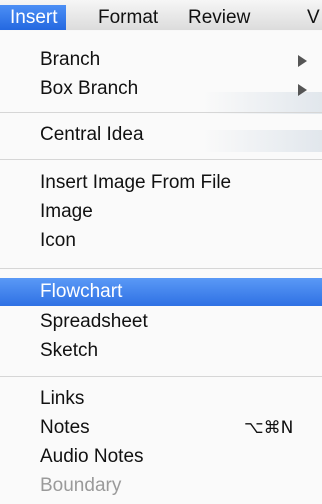 The height and width of the screenshot is (504, 322). What do you see at coordinates (161, 135) in the screenshot?
I see `menu-item-central-idea: Central Idea` at bounding box center [161, 135].